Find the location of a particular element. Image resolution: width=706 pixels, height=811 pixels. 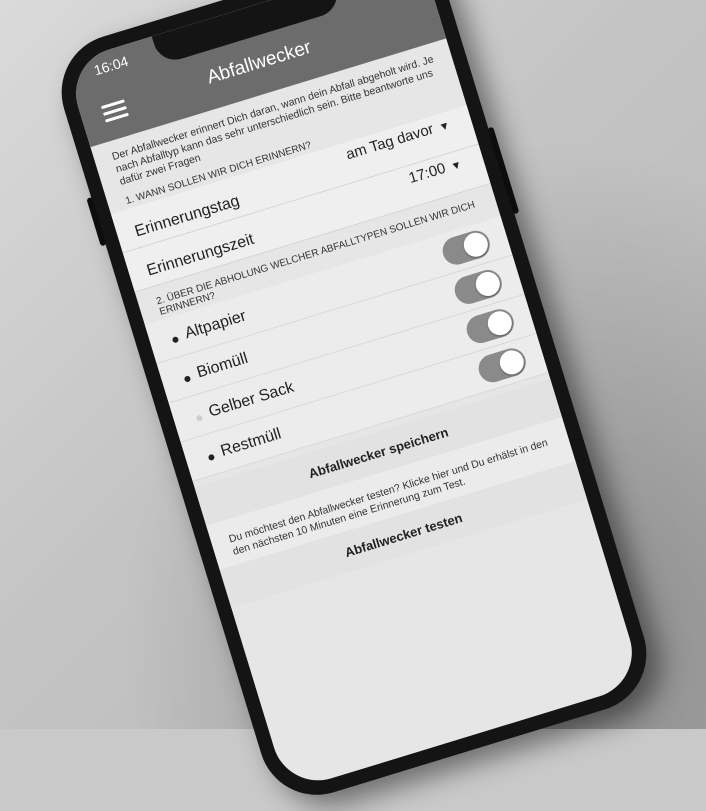

reminder-time-value: 17:00 is located at coordinates (427, 173).